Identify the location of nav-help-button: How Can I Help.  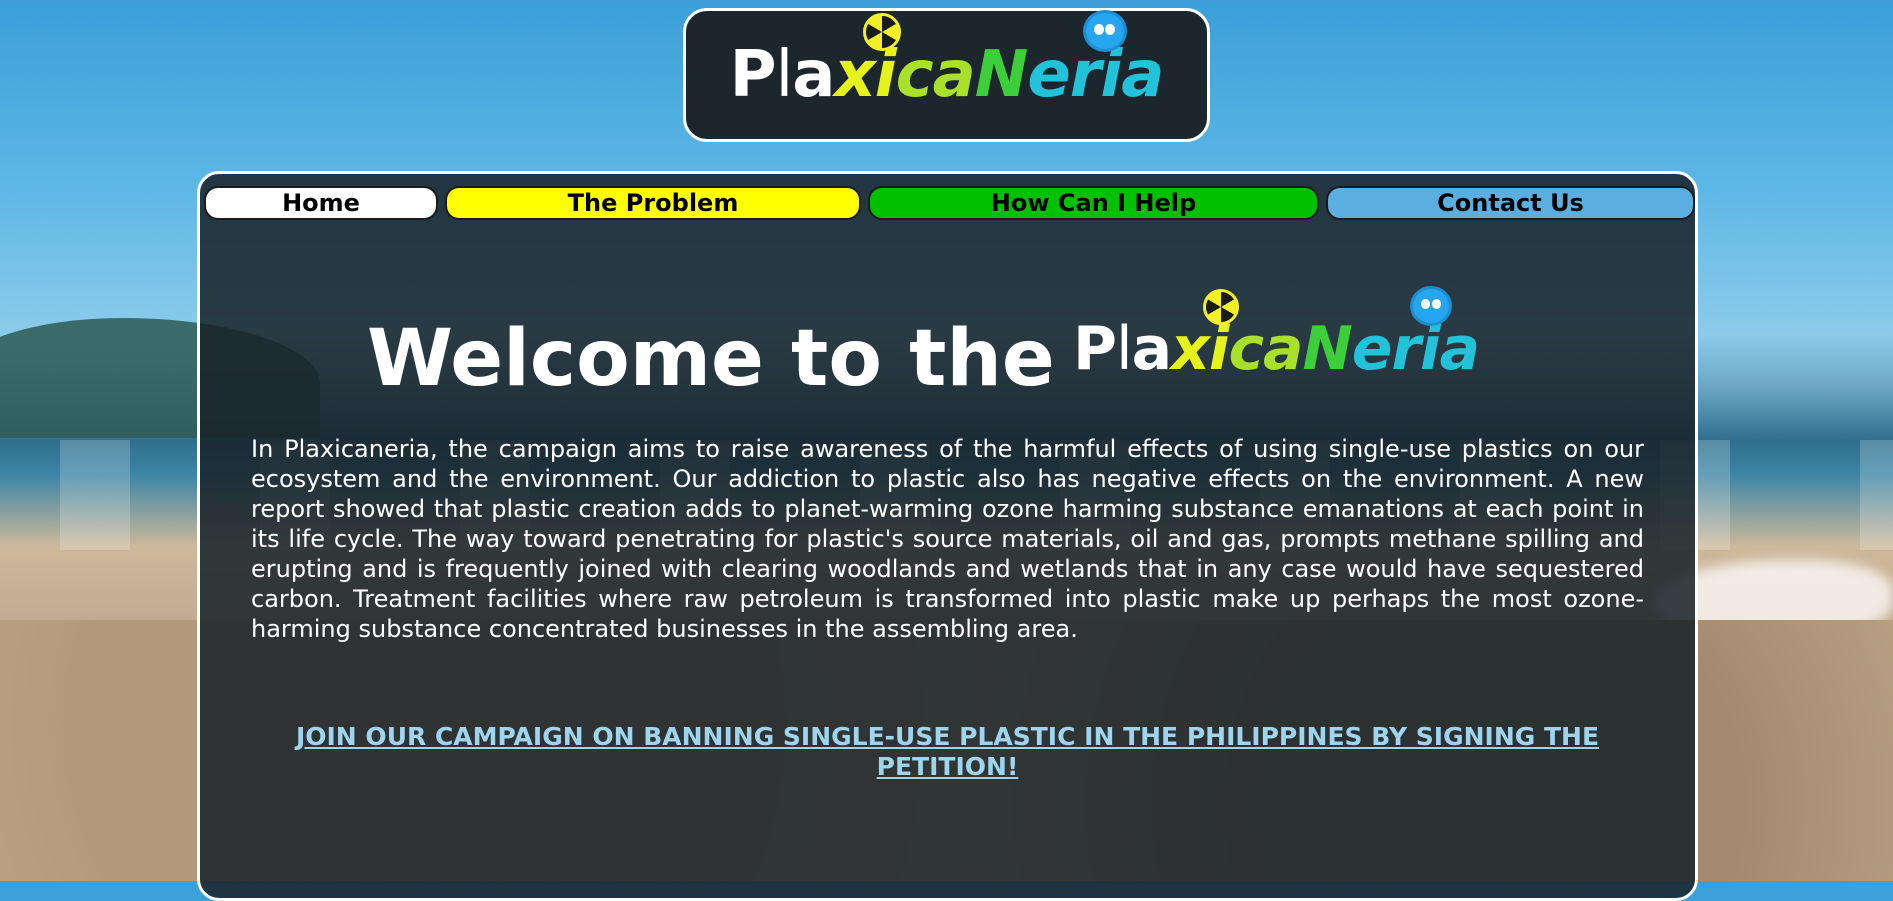
(1093, 203).